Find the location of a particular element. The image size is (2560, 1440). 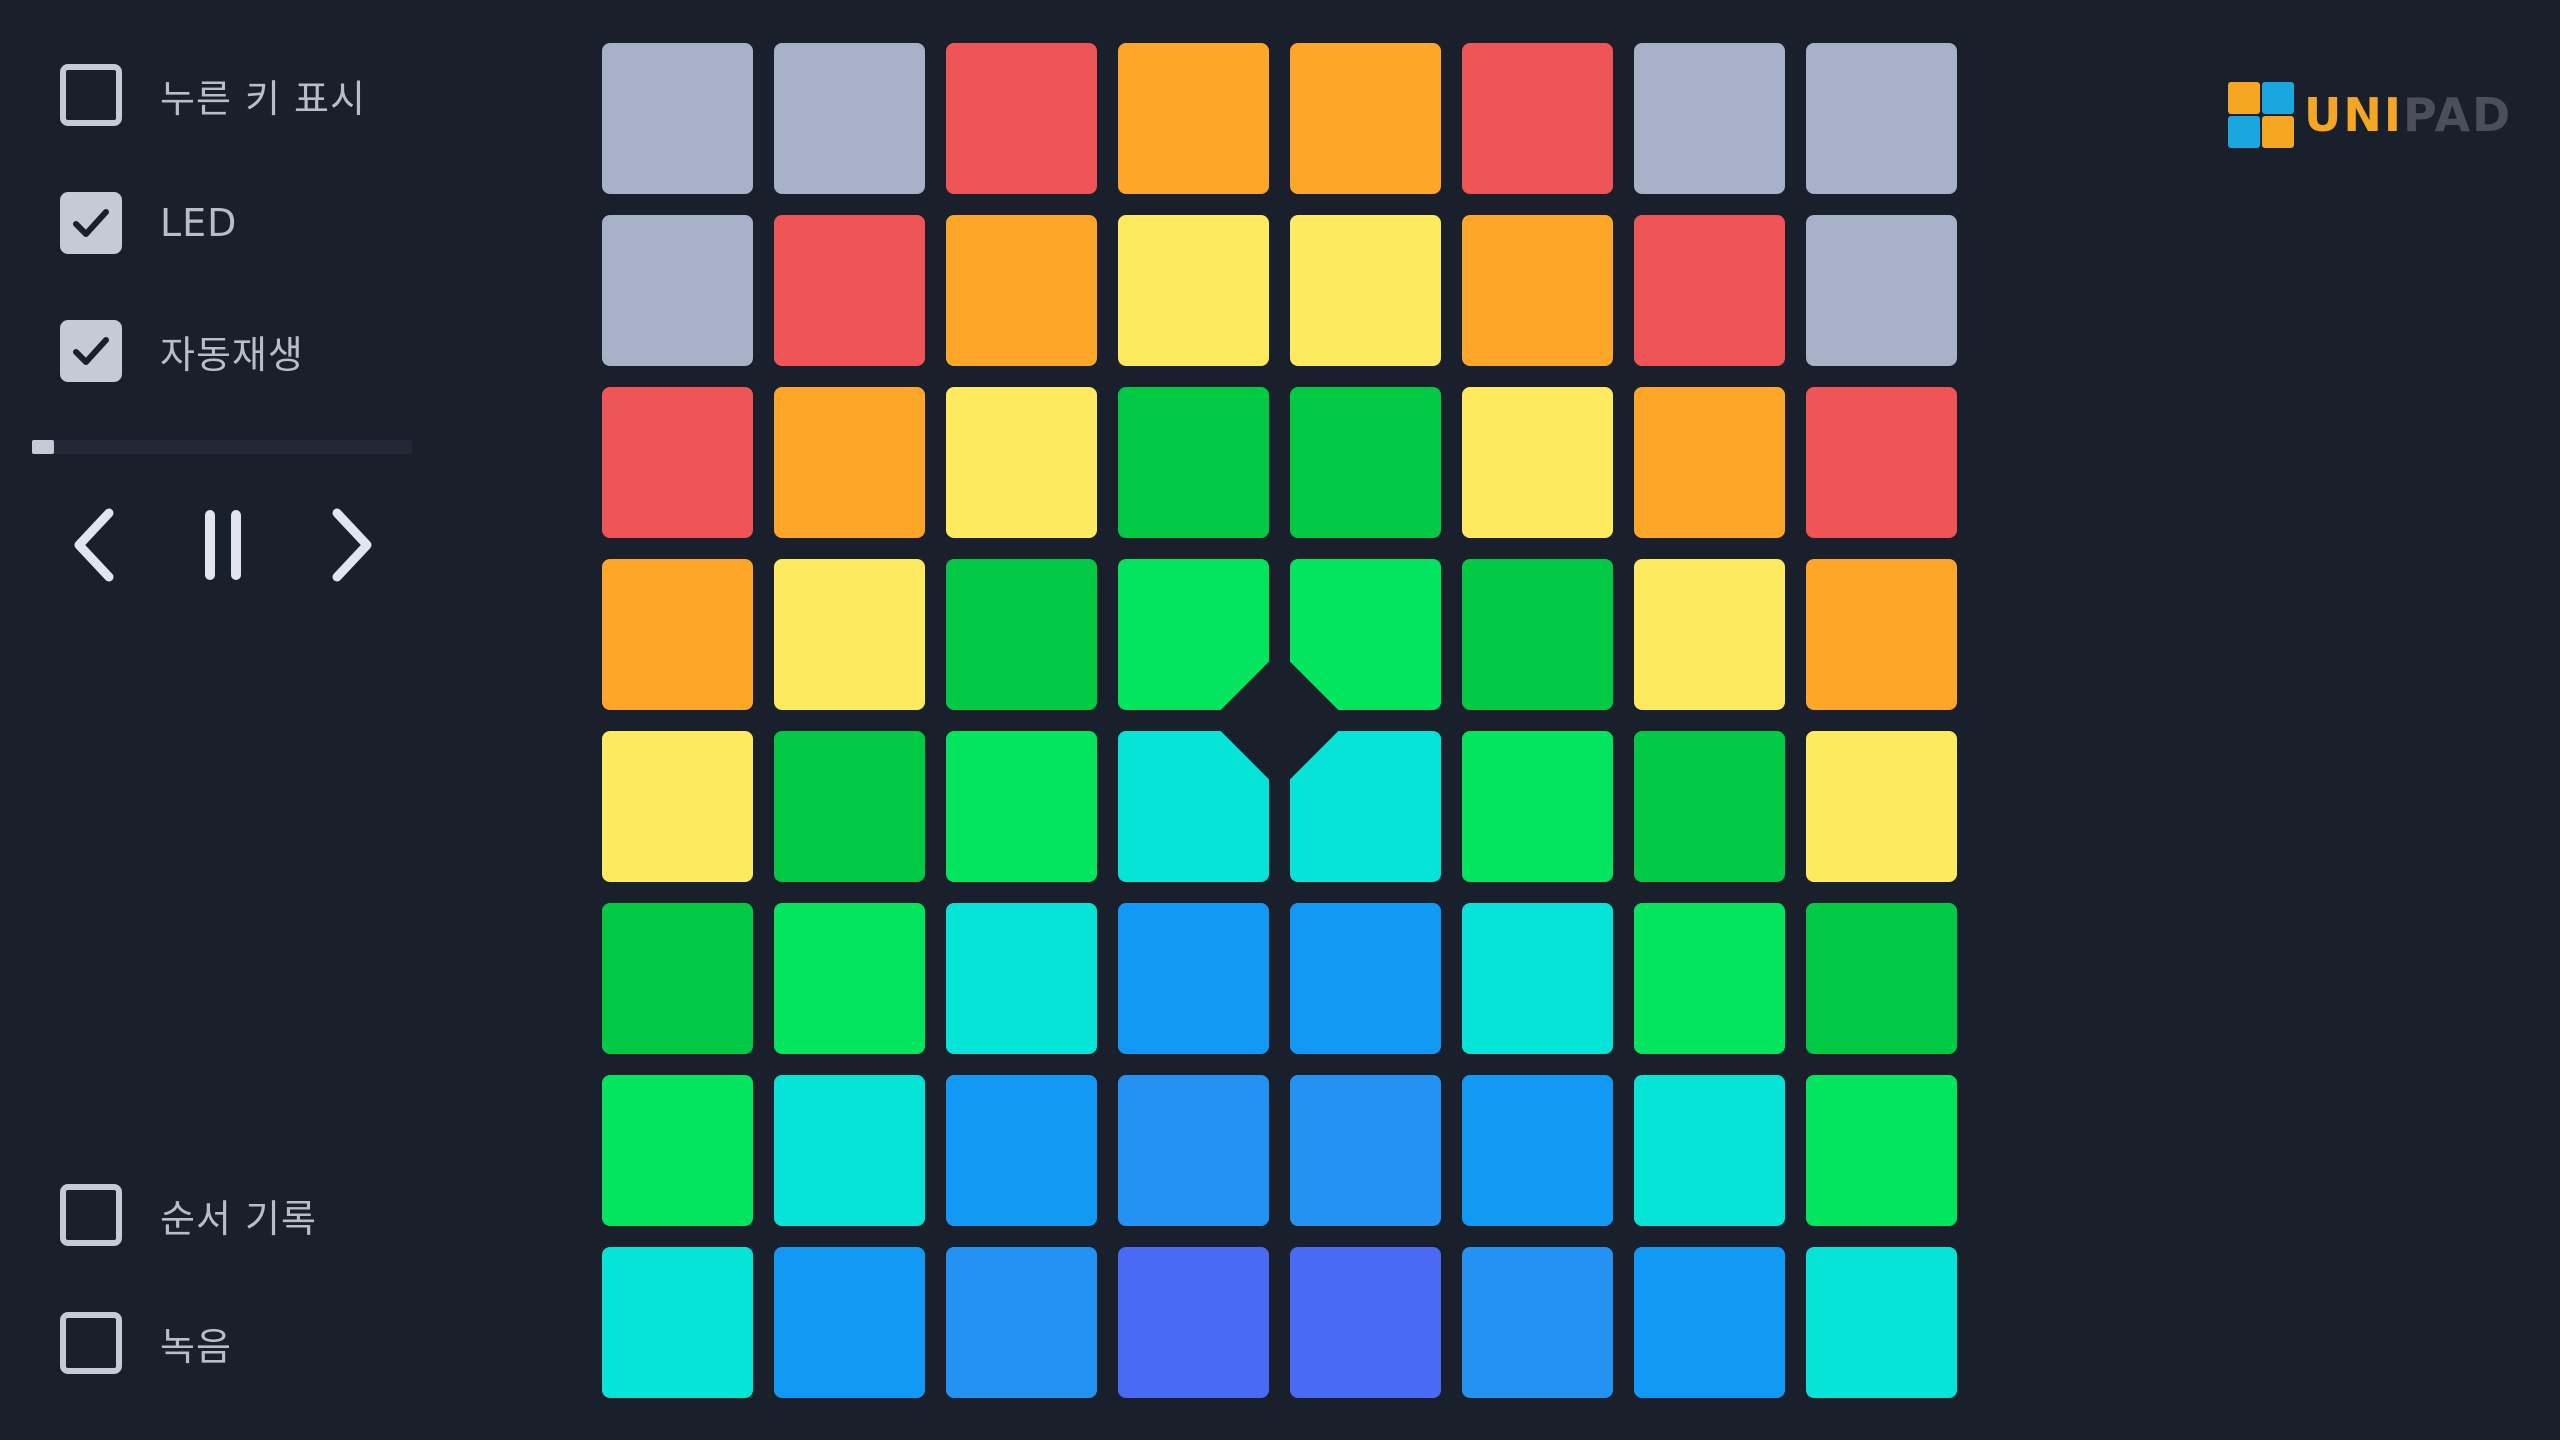

pause-button is located at coordinates (223, 545).